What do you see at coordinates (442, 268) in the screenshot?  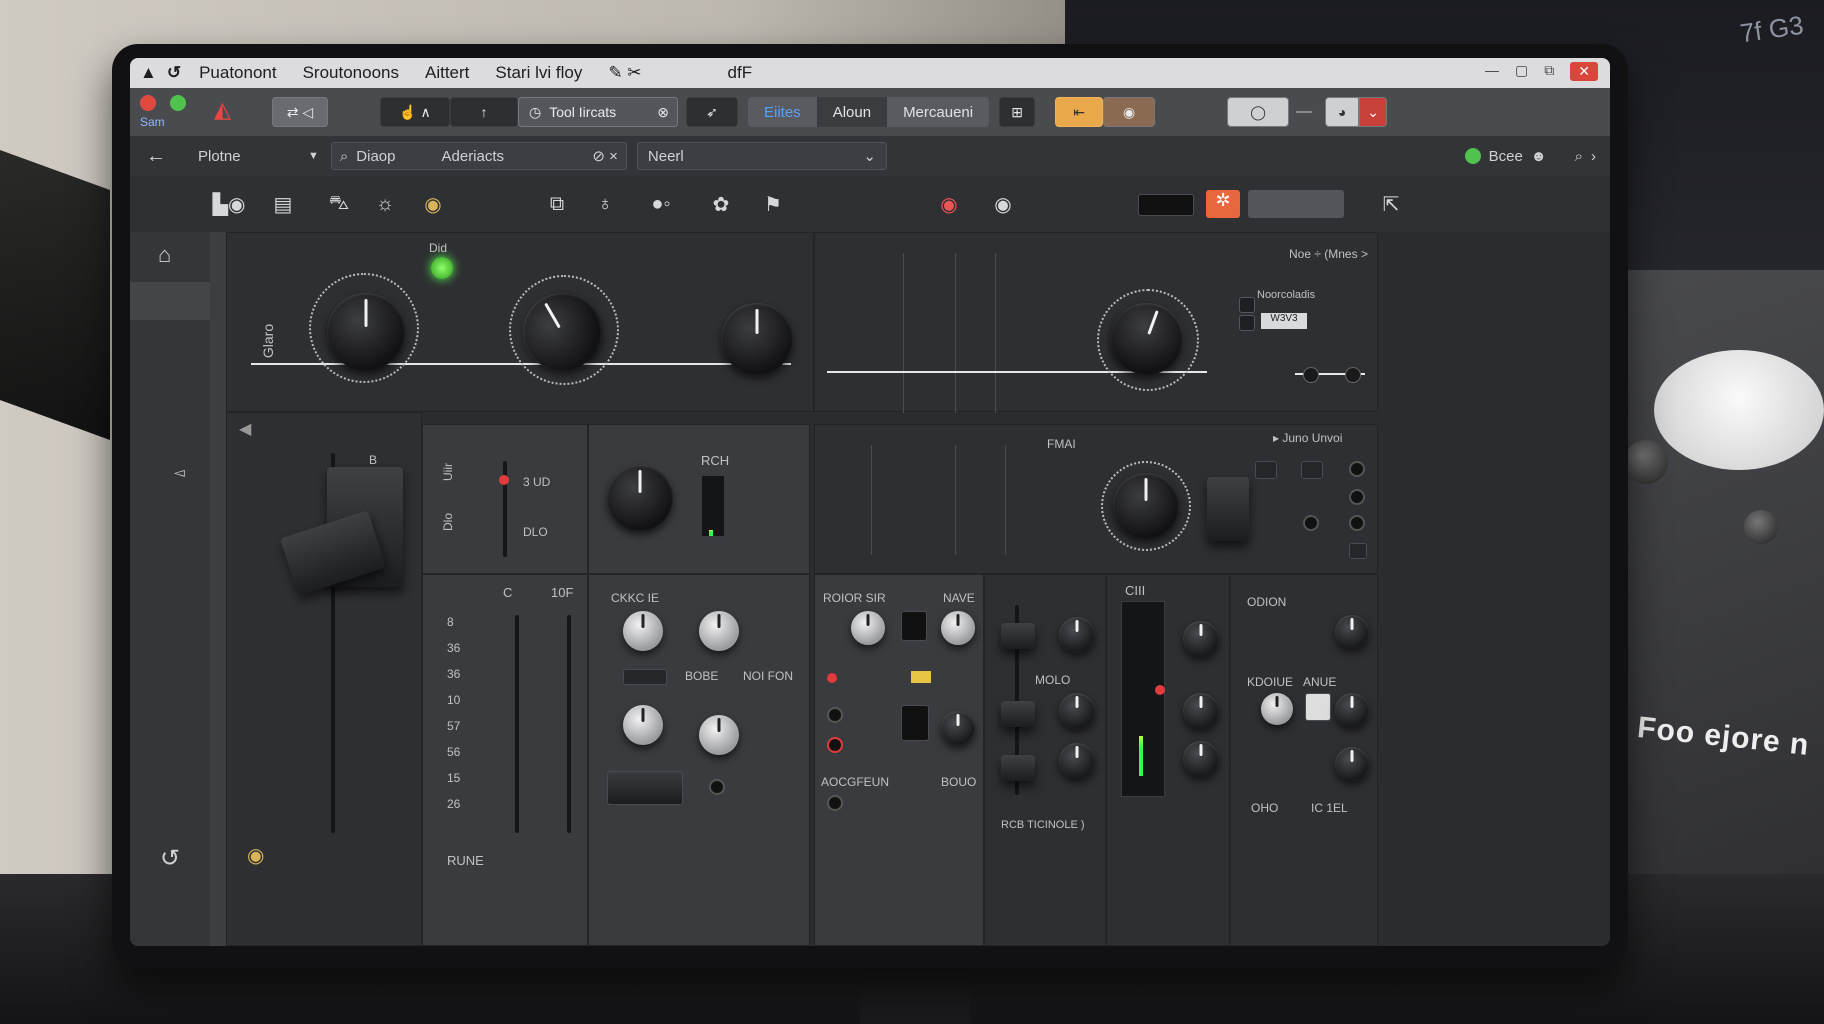 I see `power-led` at bounding box center [442, 268].